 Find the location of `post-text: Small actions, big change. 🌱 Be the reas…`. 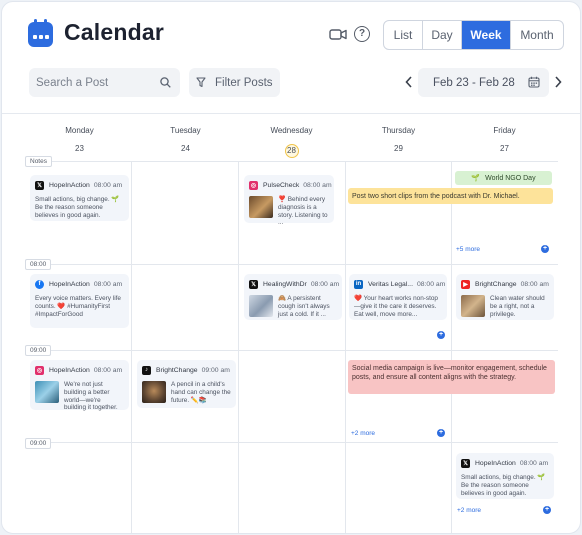

post-text: Small actions, big change. 🌱 Be the reas… is located at coordinates (77, 207).